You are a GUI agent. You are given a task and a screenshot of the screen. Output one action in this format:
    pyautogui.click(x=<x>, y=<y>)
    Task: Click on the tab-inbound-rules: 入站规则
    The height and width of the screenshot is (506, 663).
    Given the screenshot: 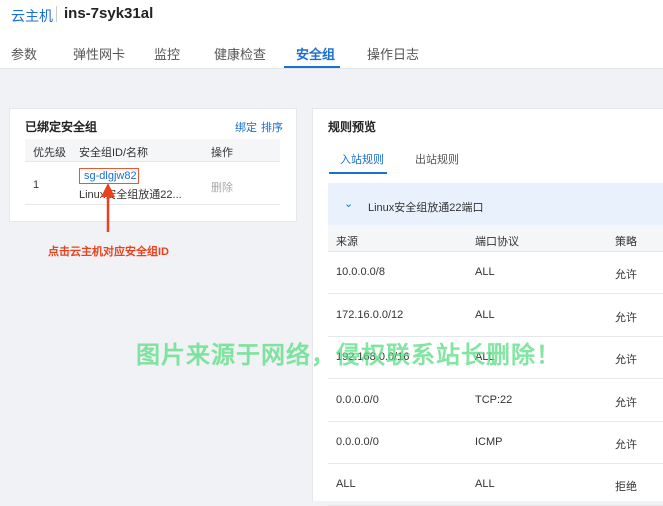 What is the action you would take?
    pyautogui.click(x=362, y=159)
    